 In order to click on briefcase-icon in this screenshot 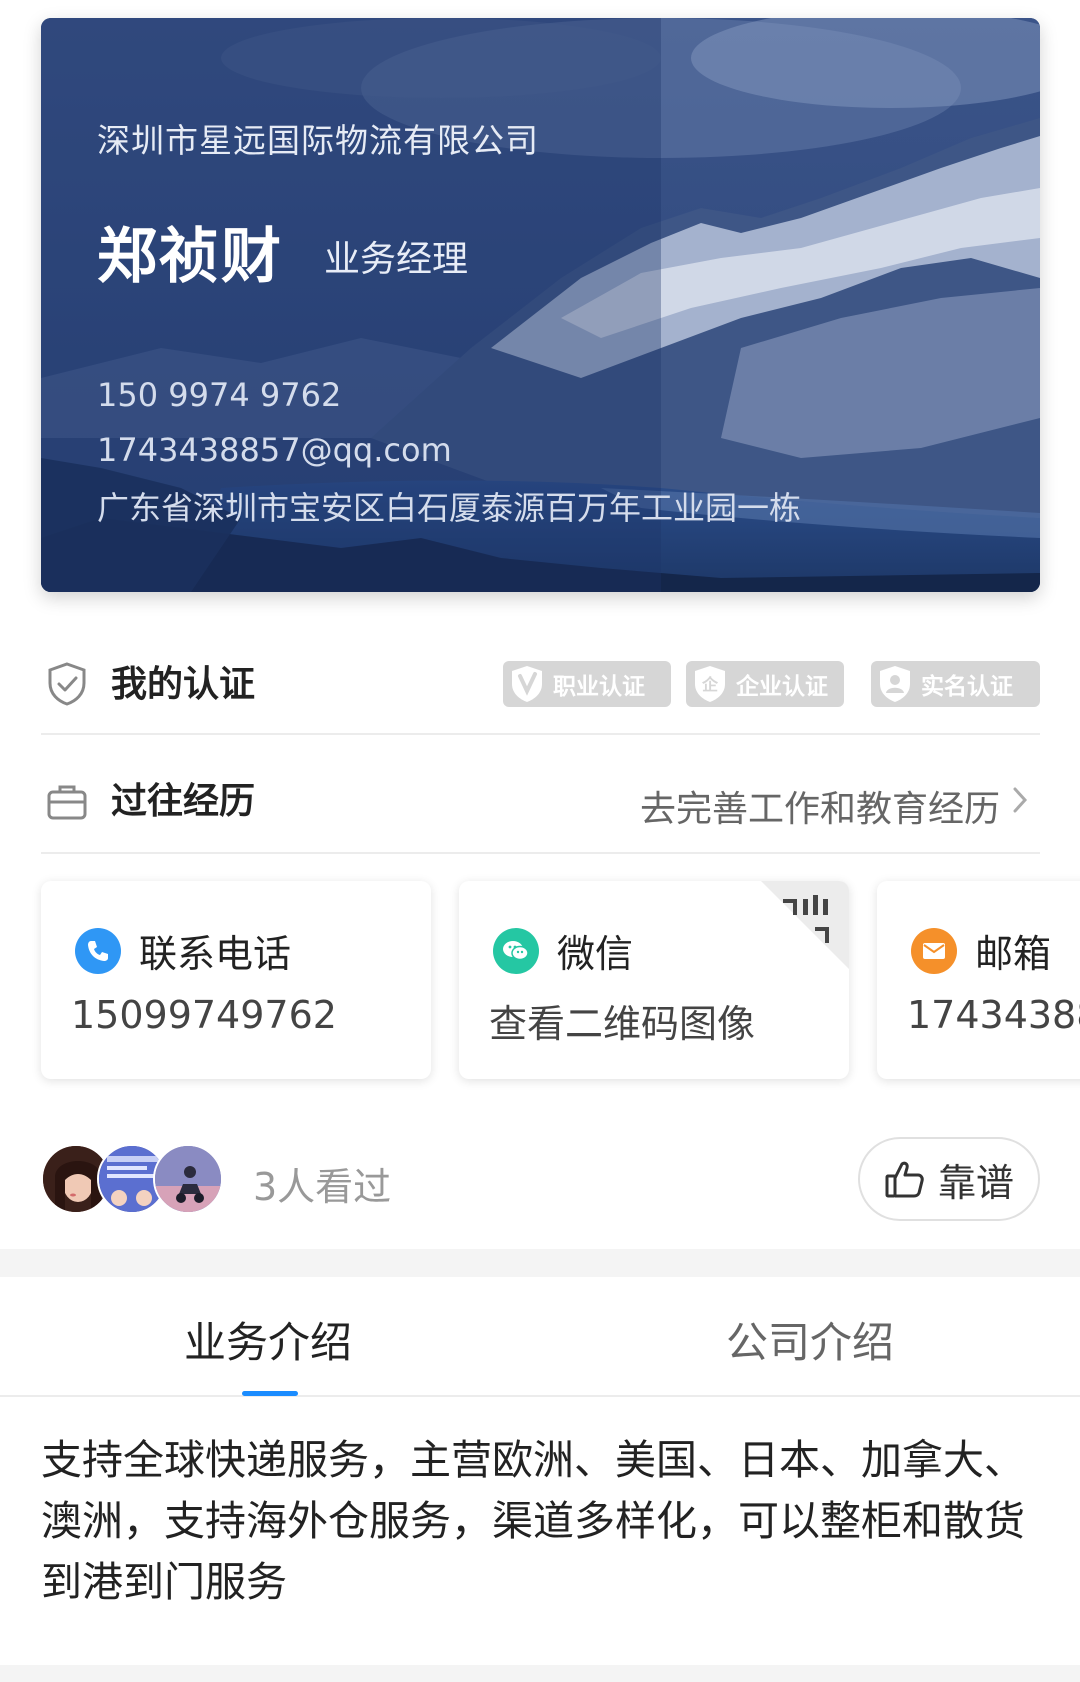, I will do `click(67, 804)`.